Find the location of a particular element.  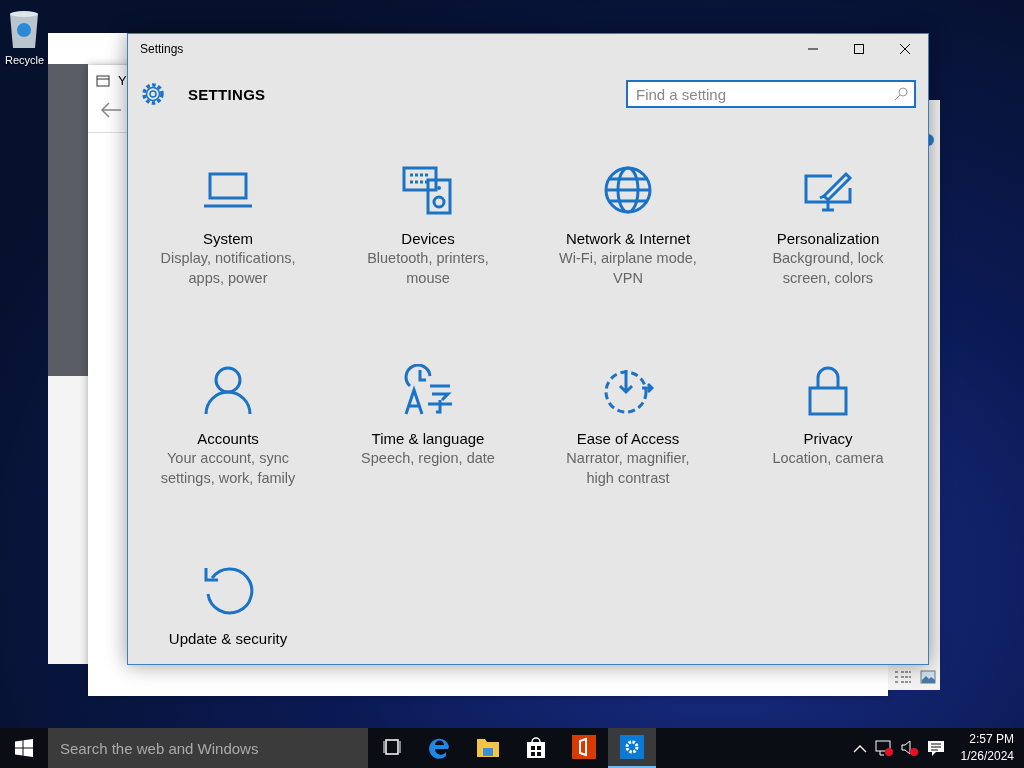

clock-date: 1/26/2024 is located at coordinates (987, 756).